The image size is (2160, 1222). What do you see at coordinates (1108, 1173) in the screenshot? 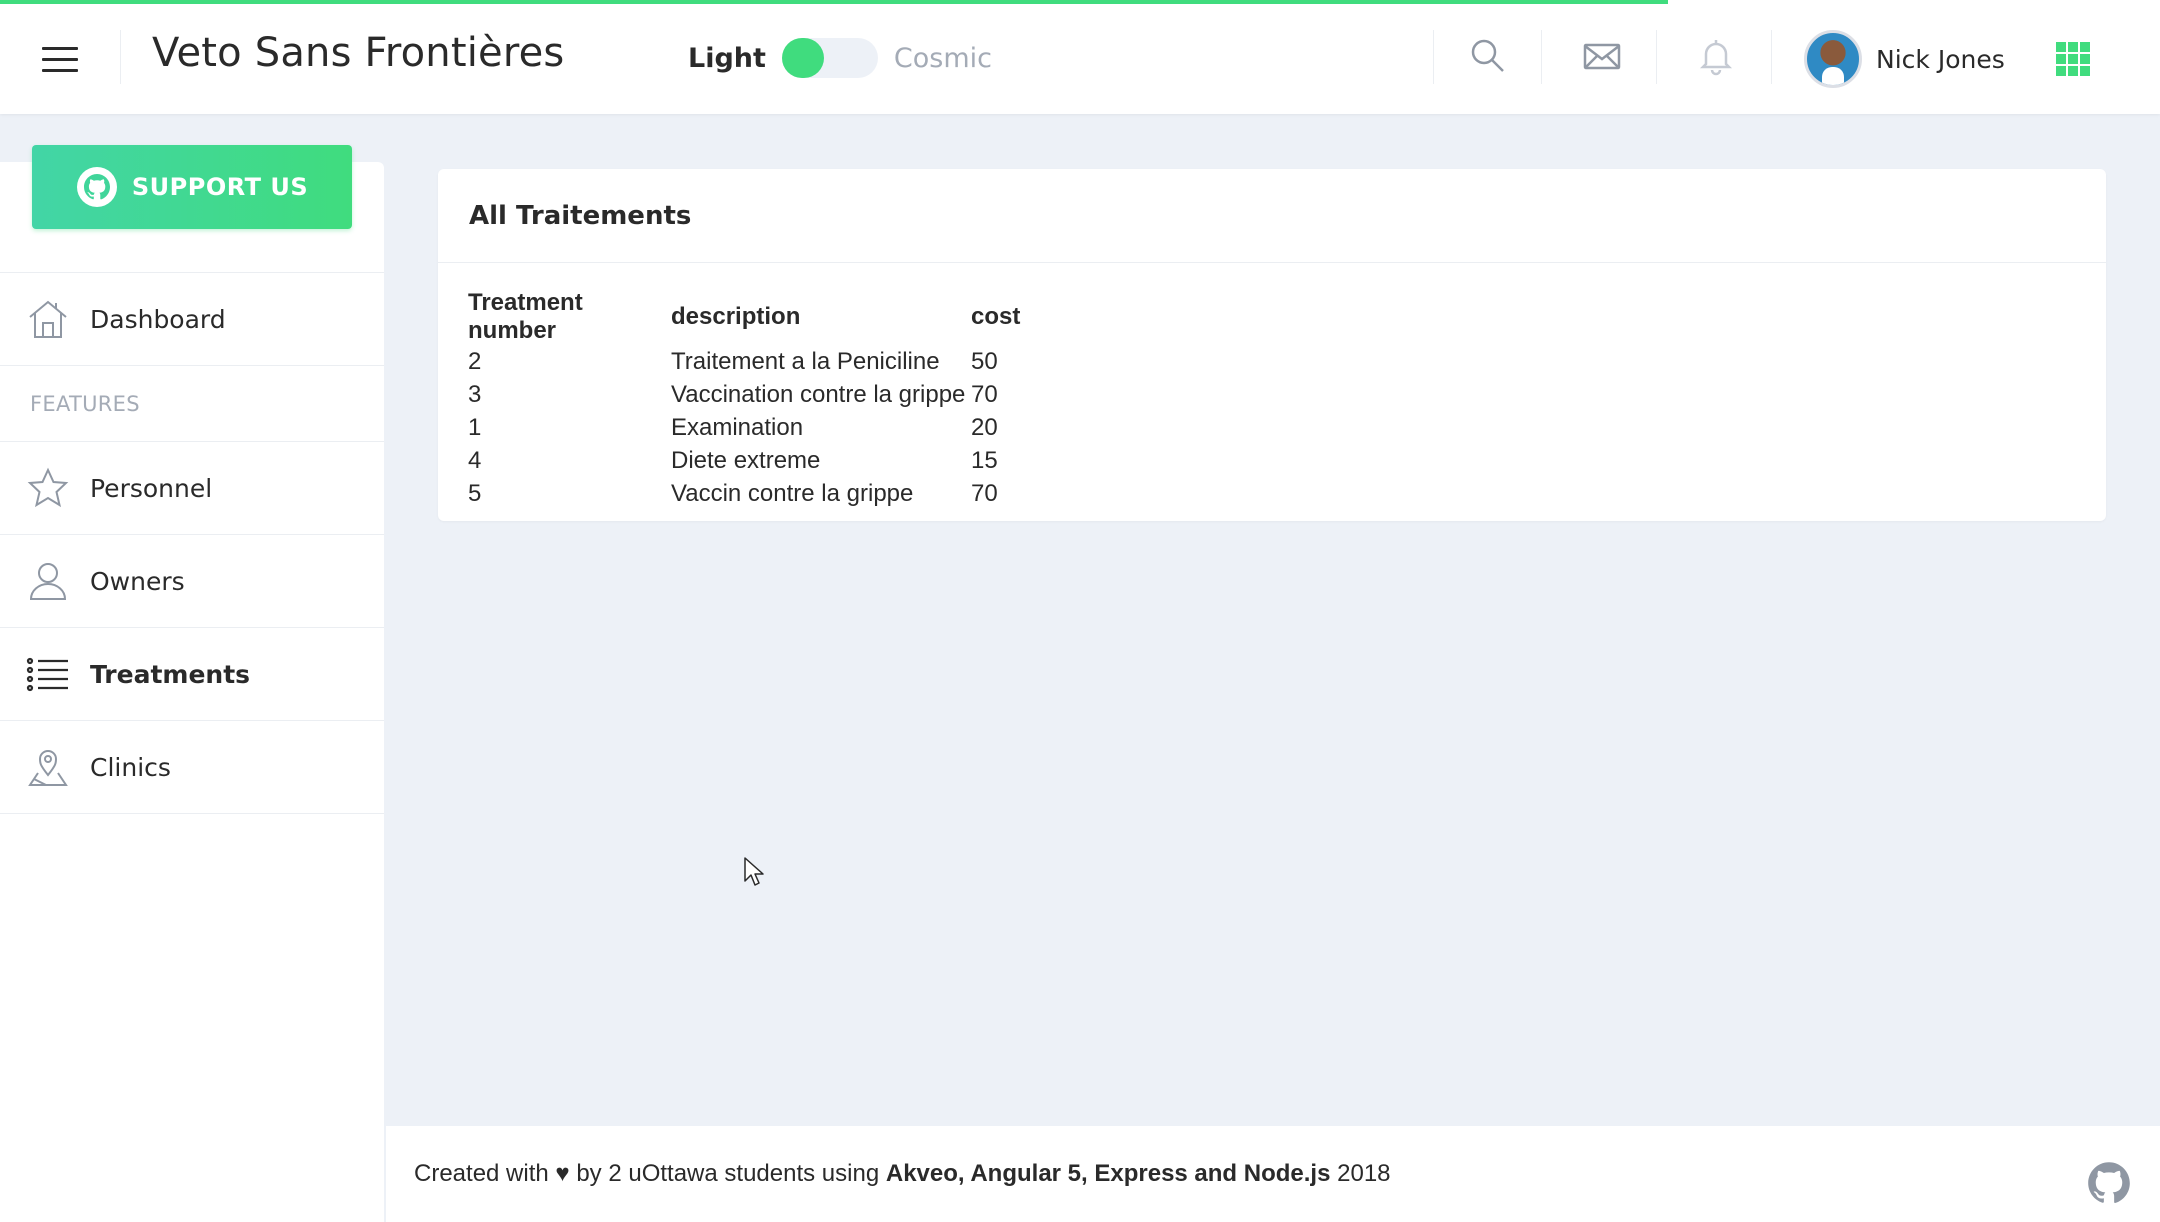
I see `footer-tech-stack: Akveo, Angular 5, Express and Node.js` at bounding box center [1108, 1173].